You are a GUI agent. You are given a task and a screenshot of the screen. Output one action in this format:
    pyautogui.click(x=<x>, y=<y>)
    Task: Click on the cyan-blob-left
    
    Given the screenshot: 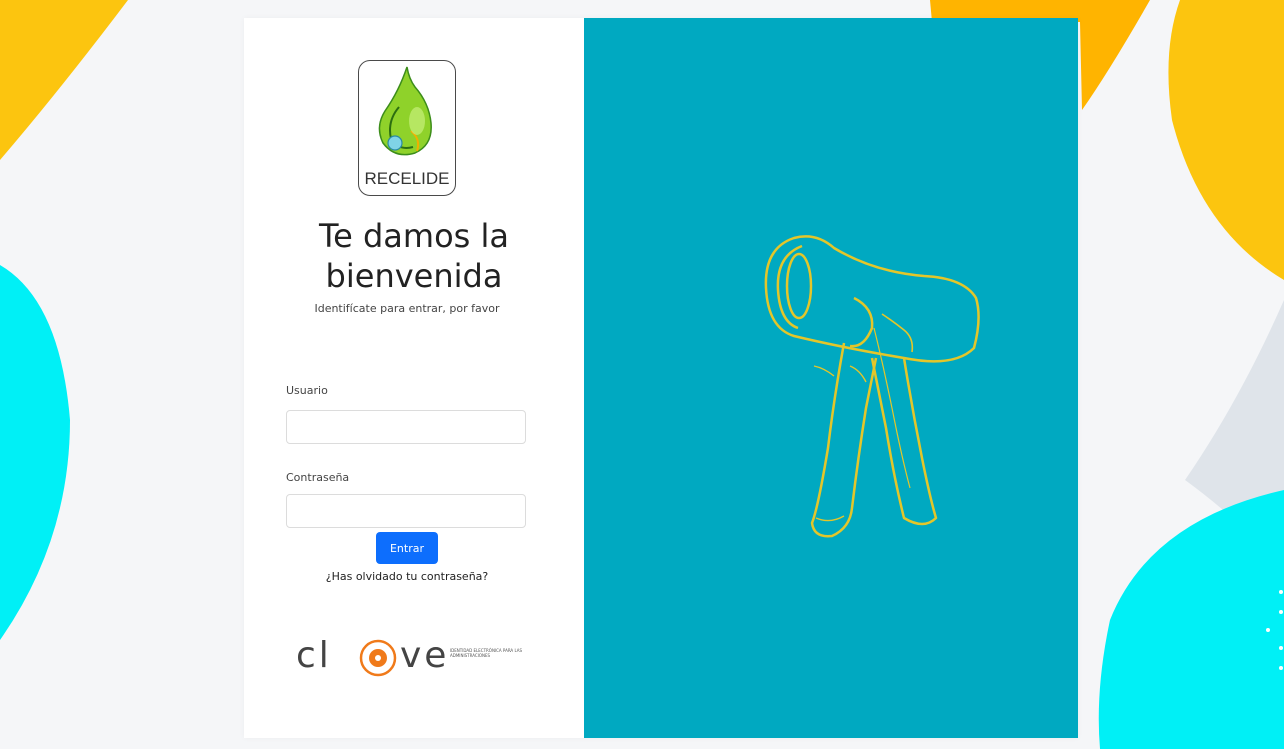 What is the action you would take?
    pyautogui.click(x=35, y=452)
    